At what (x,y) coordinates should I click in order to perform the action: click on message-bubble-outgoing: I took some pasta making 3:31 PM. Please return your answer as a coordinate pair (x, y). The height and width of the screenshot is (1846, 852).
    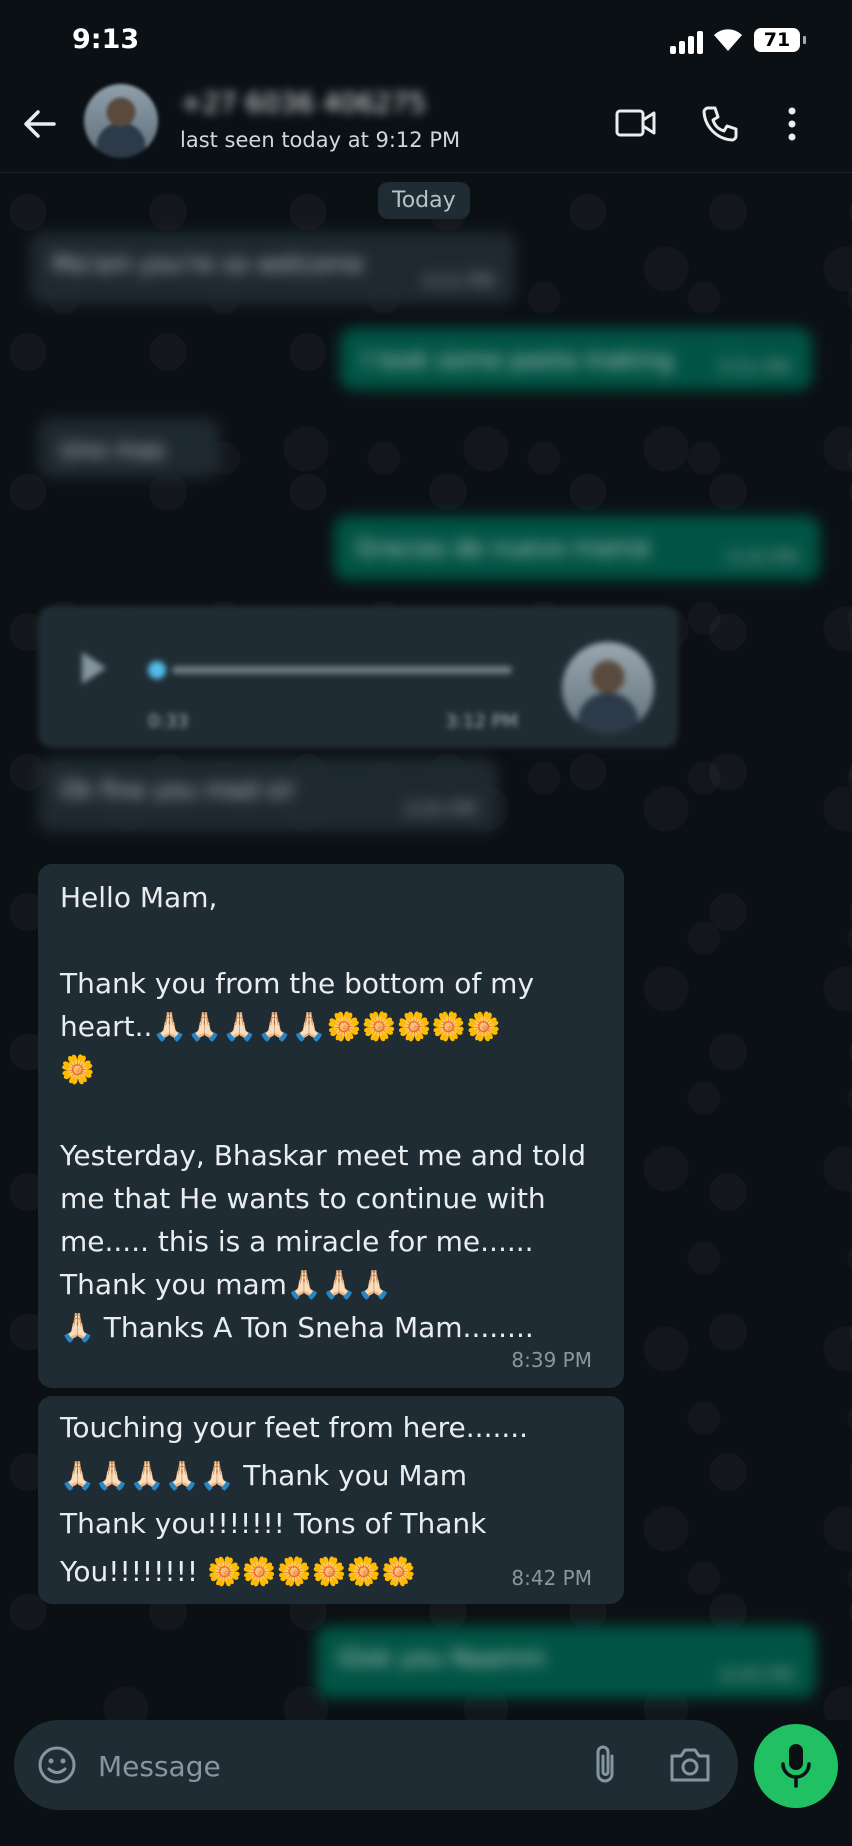
    Looking at the image, I should click on (576, 359).